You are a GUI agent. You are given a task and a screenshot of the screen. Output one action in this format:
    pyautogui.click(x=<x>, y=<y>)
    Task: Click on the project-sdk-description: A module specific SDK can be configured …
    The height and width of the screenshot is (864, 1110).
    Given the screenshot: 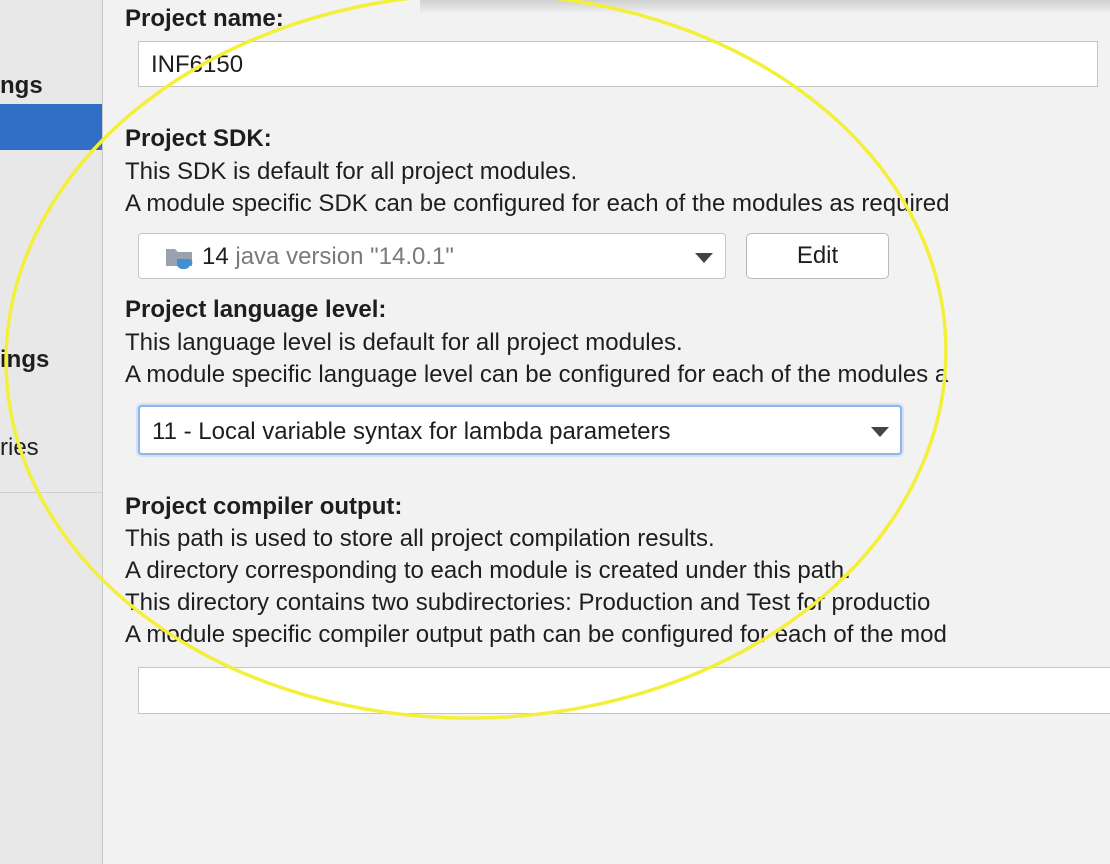 What is the action you would take?
    pyautogui.click(x=537, y=203)
    